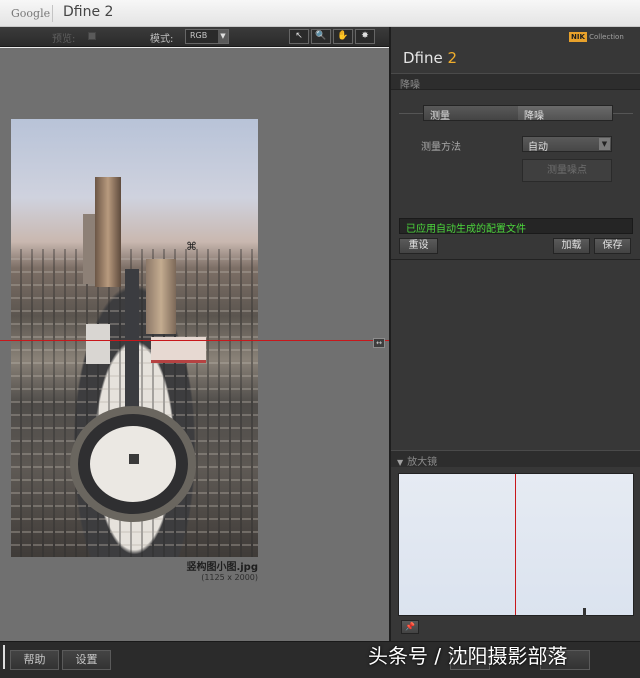 The image size is (640, 678). What do you see at coordinates (229, 577) in the screenshot?
I see `image-dimensions: (1125 x 2000)` at bounding box center [229, 577].